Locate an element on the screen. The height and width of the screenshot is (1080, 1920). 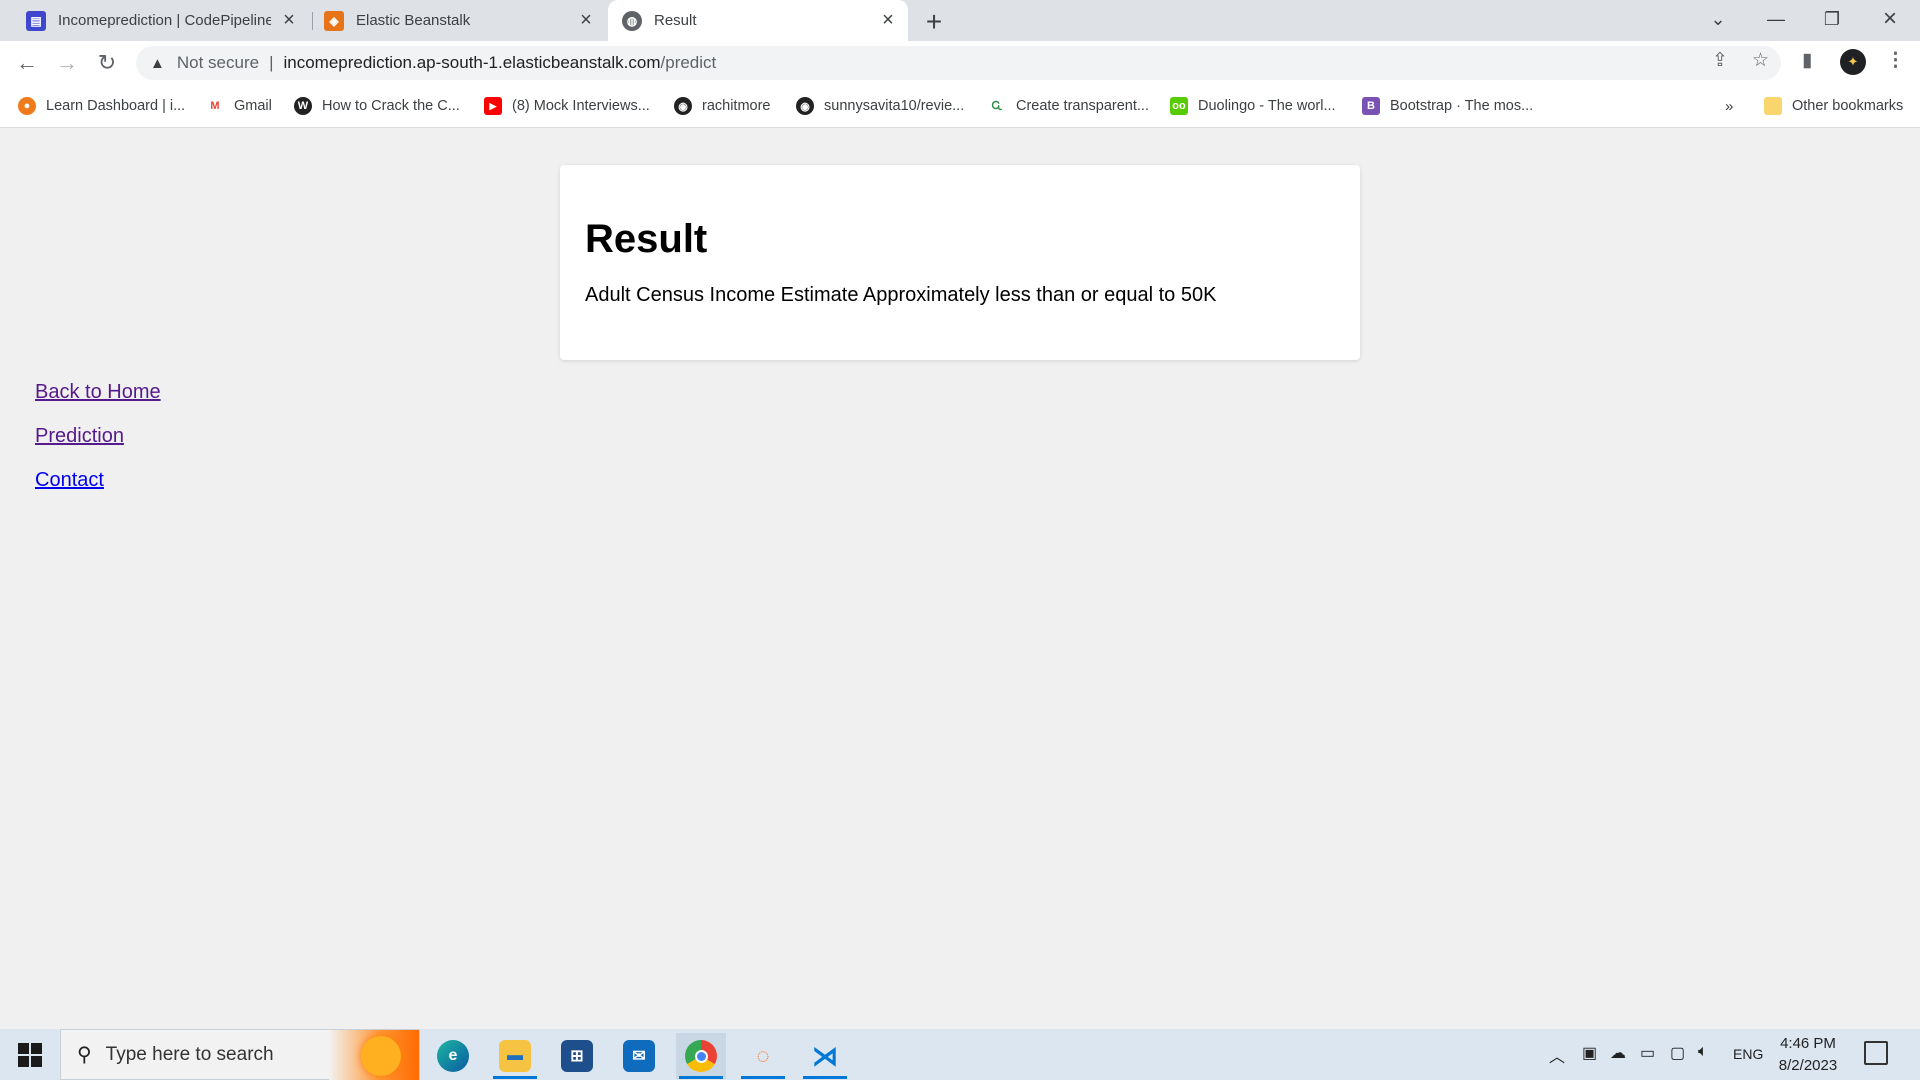
reload-button: ↻ is located at coordinates (107, 63).